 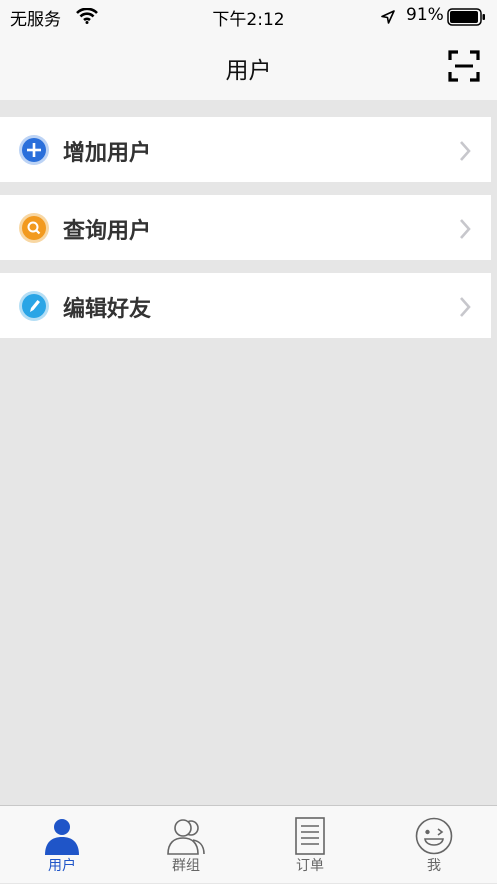 I want to click on add-circle-icon, so click(x=34, y=150).